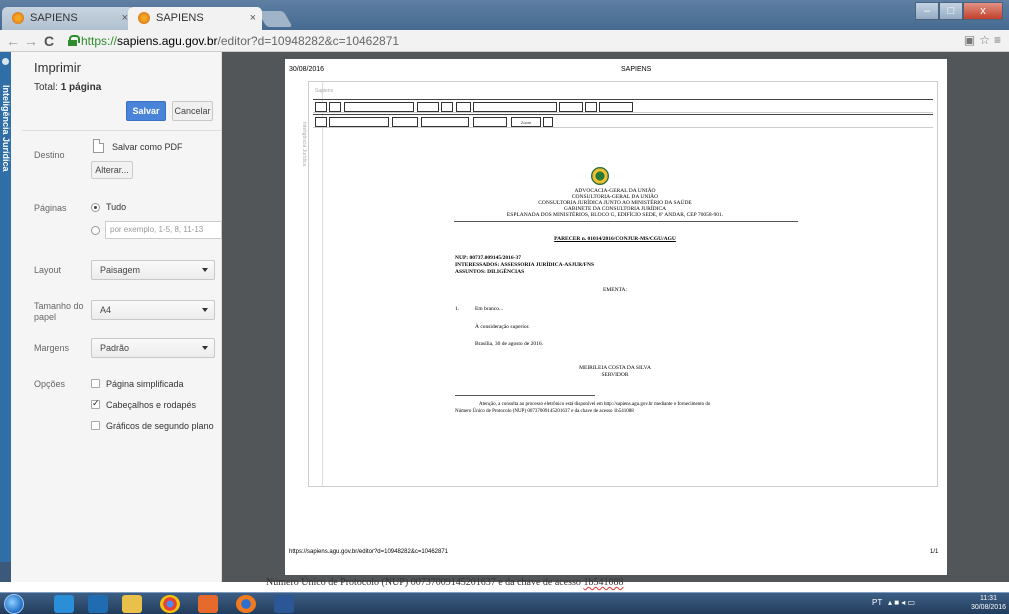  I want to click on word-icon, so click(284, 604).